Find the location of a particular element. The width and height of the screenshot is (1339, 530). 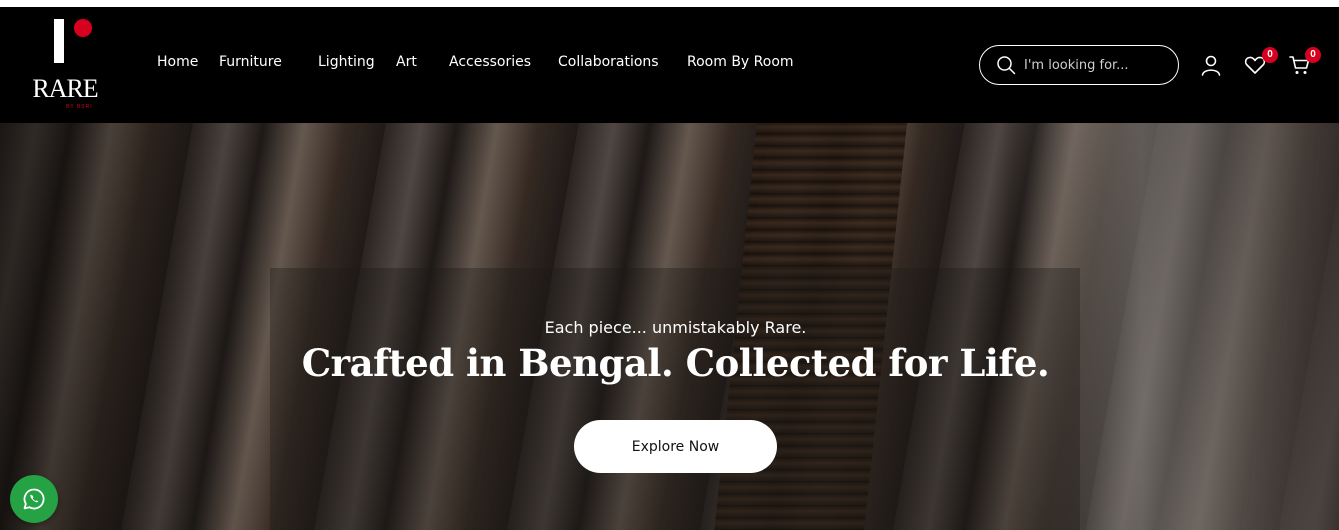

logo-dot is located at coordinates (83, 28).